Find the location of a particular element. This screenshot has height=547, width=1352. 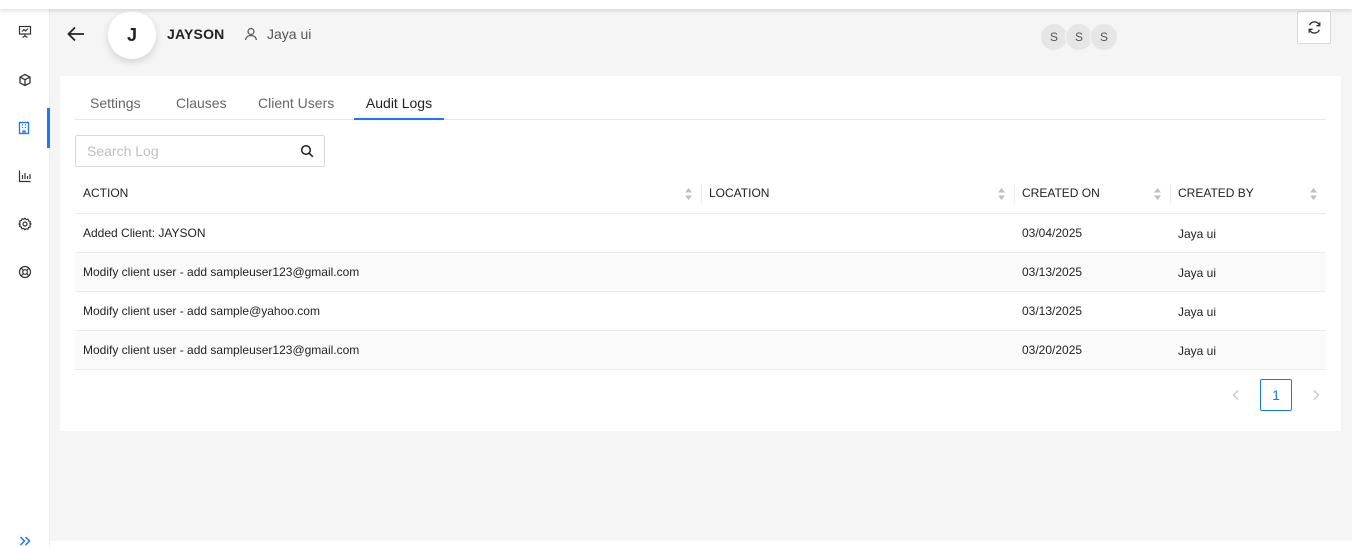

sidebar-item-support is located at coordinates (25, 272).